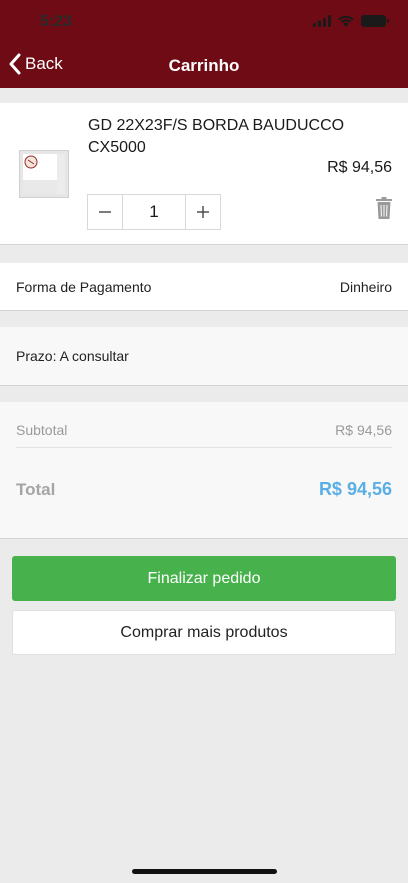 The image size is (408, 883). What do you see at coordinates (346, 21) in the screenshot?
I see `wifi-icon` at bounding box center [346, 21].